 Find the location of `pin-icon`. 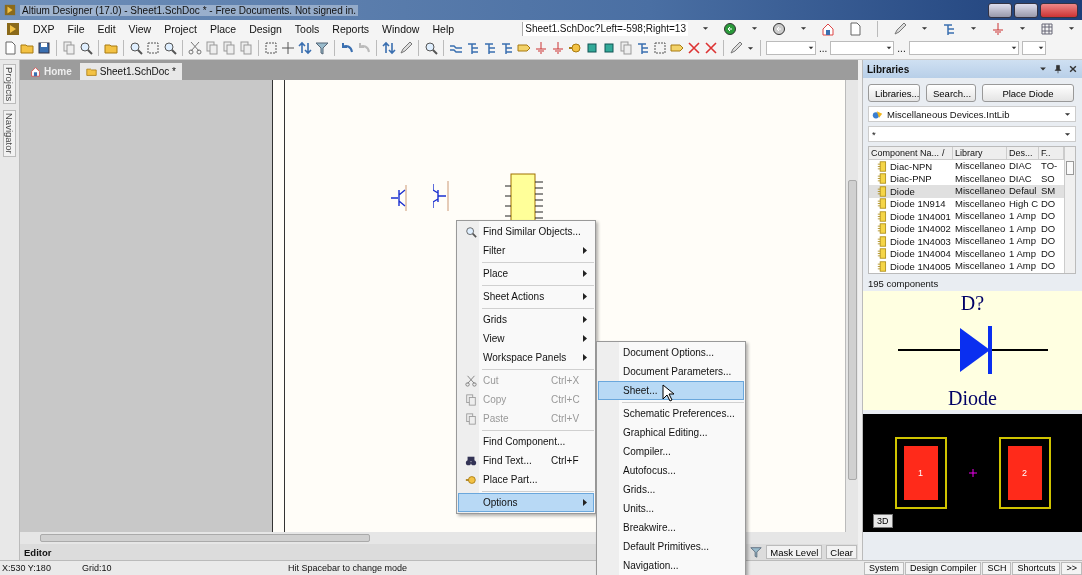

pin-icon is located at coordinates (1058, 69).